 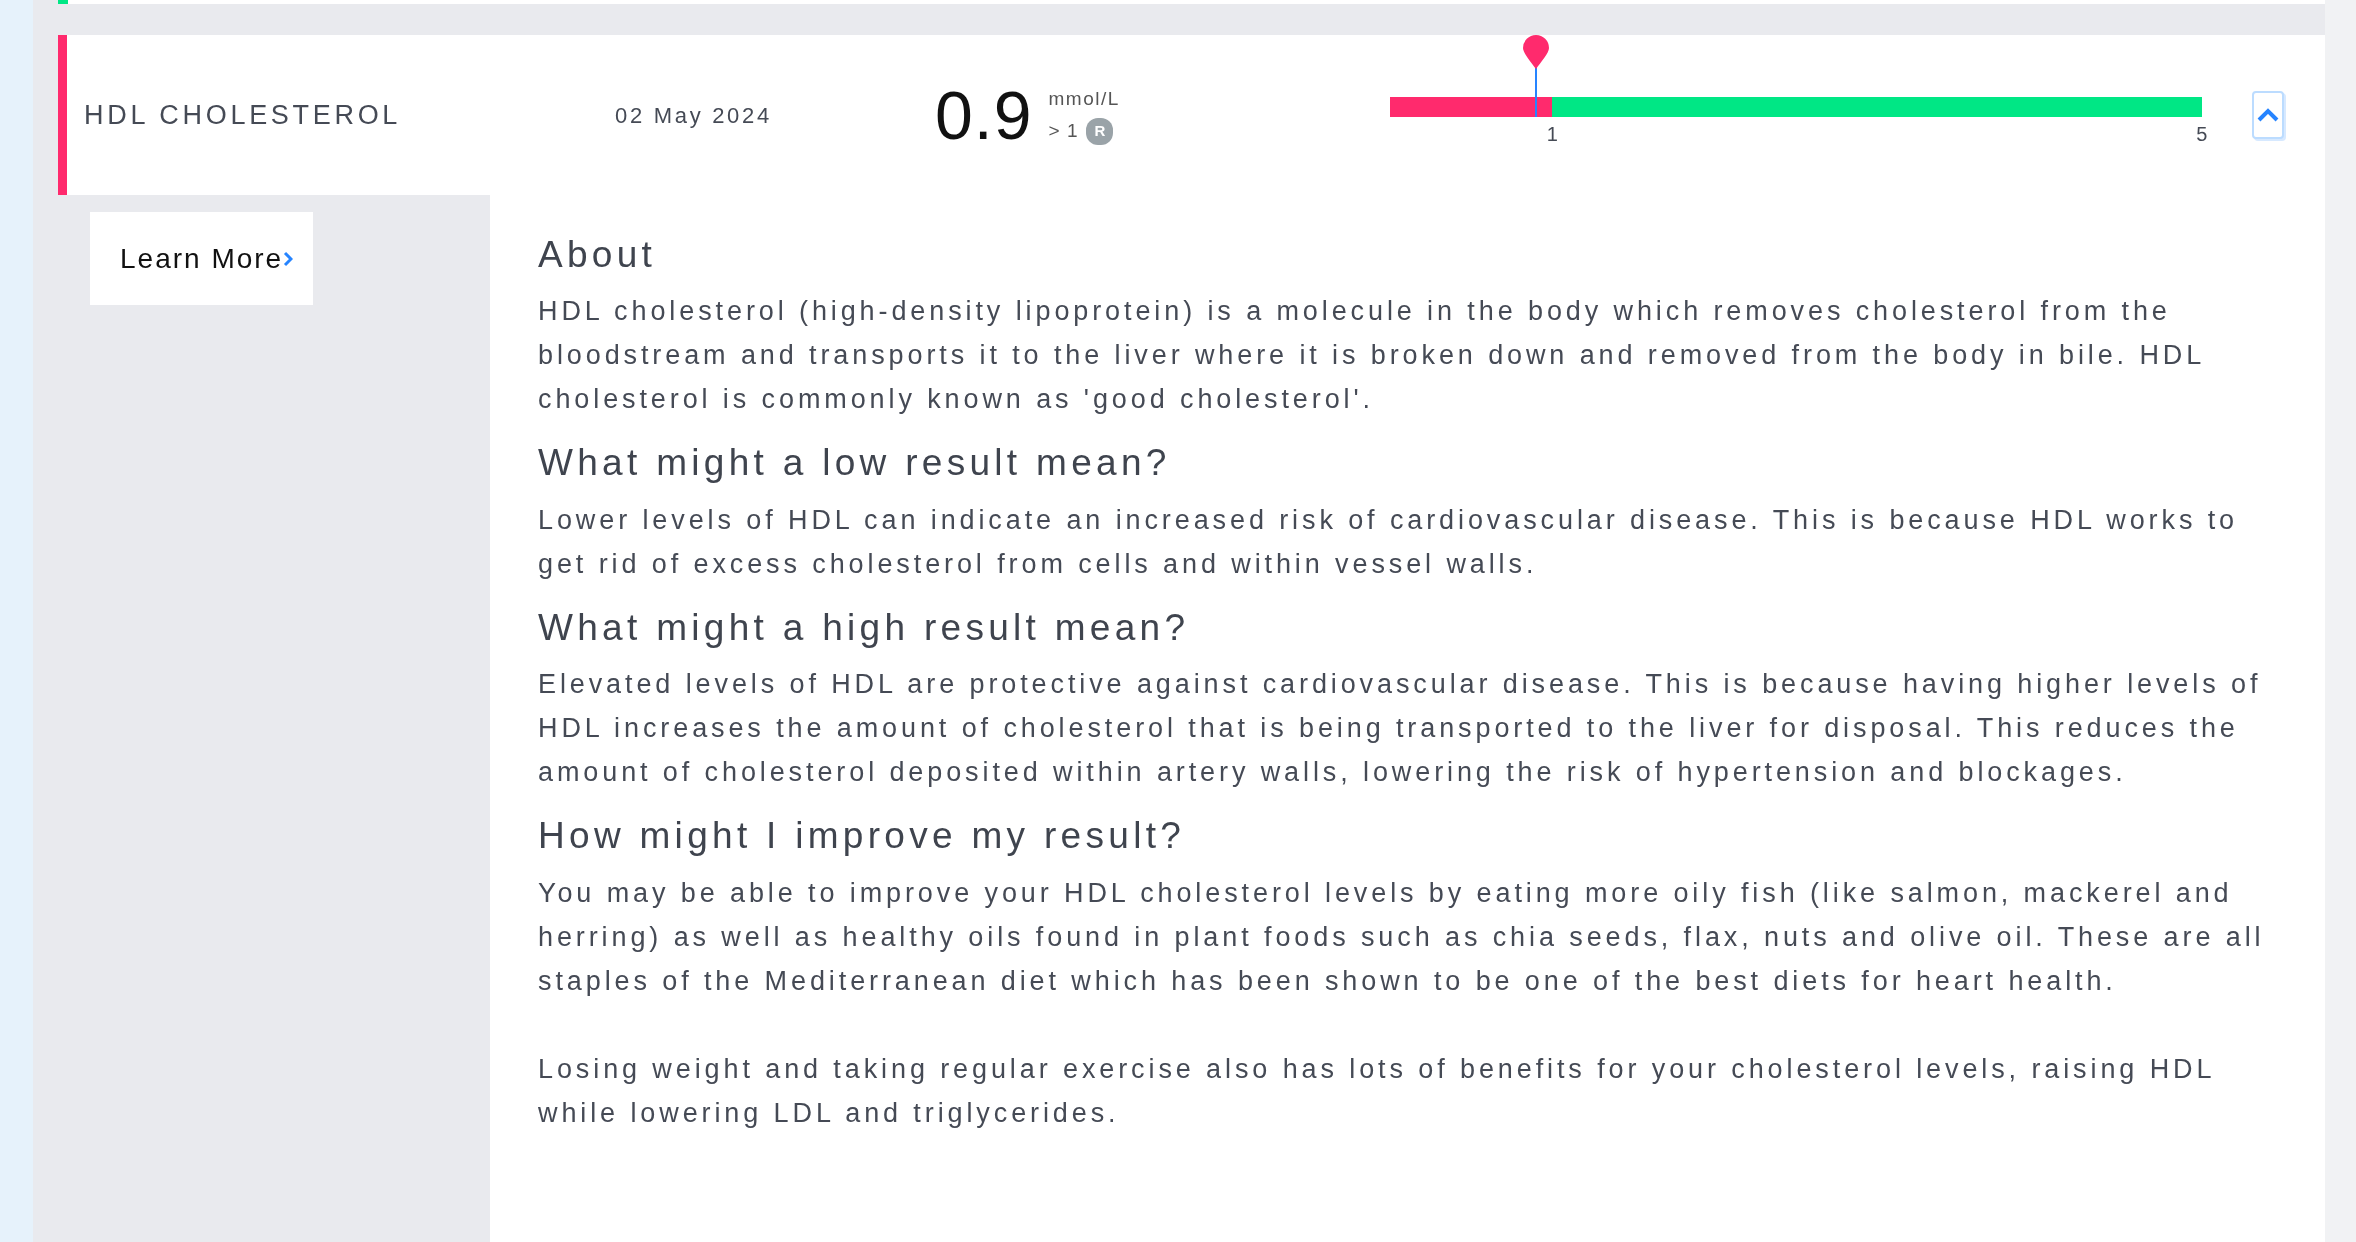 I want to click on unit-label: mmol/L, so click(x=1084, y=98).